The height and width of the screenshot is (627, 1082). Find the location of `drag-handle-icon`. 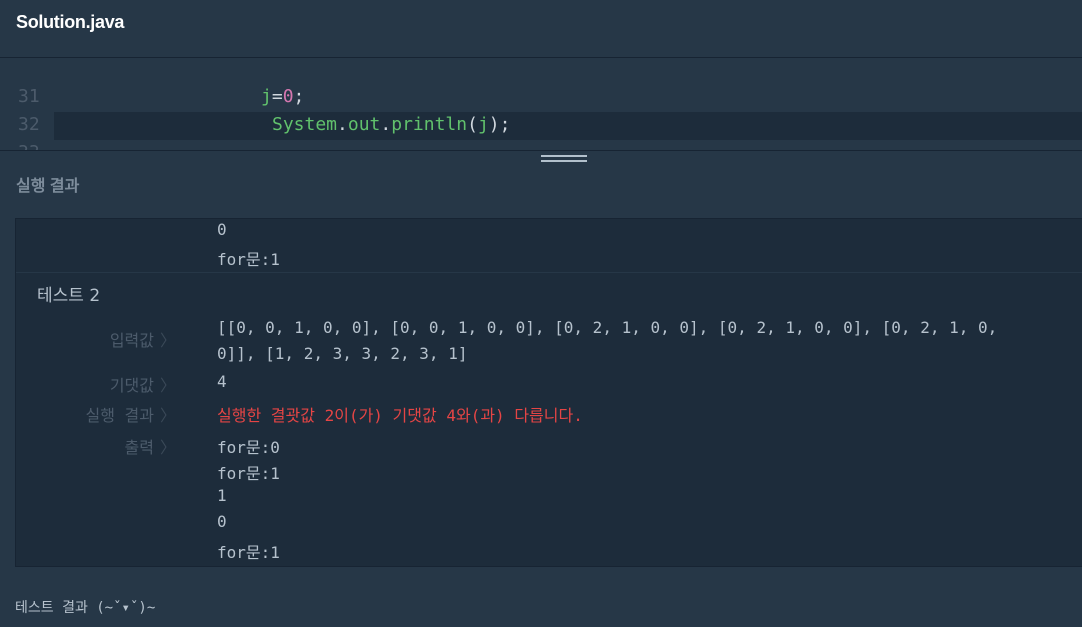

drag-handle-icon is located at coordinates (564, 161).